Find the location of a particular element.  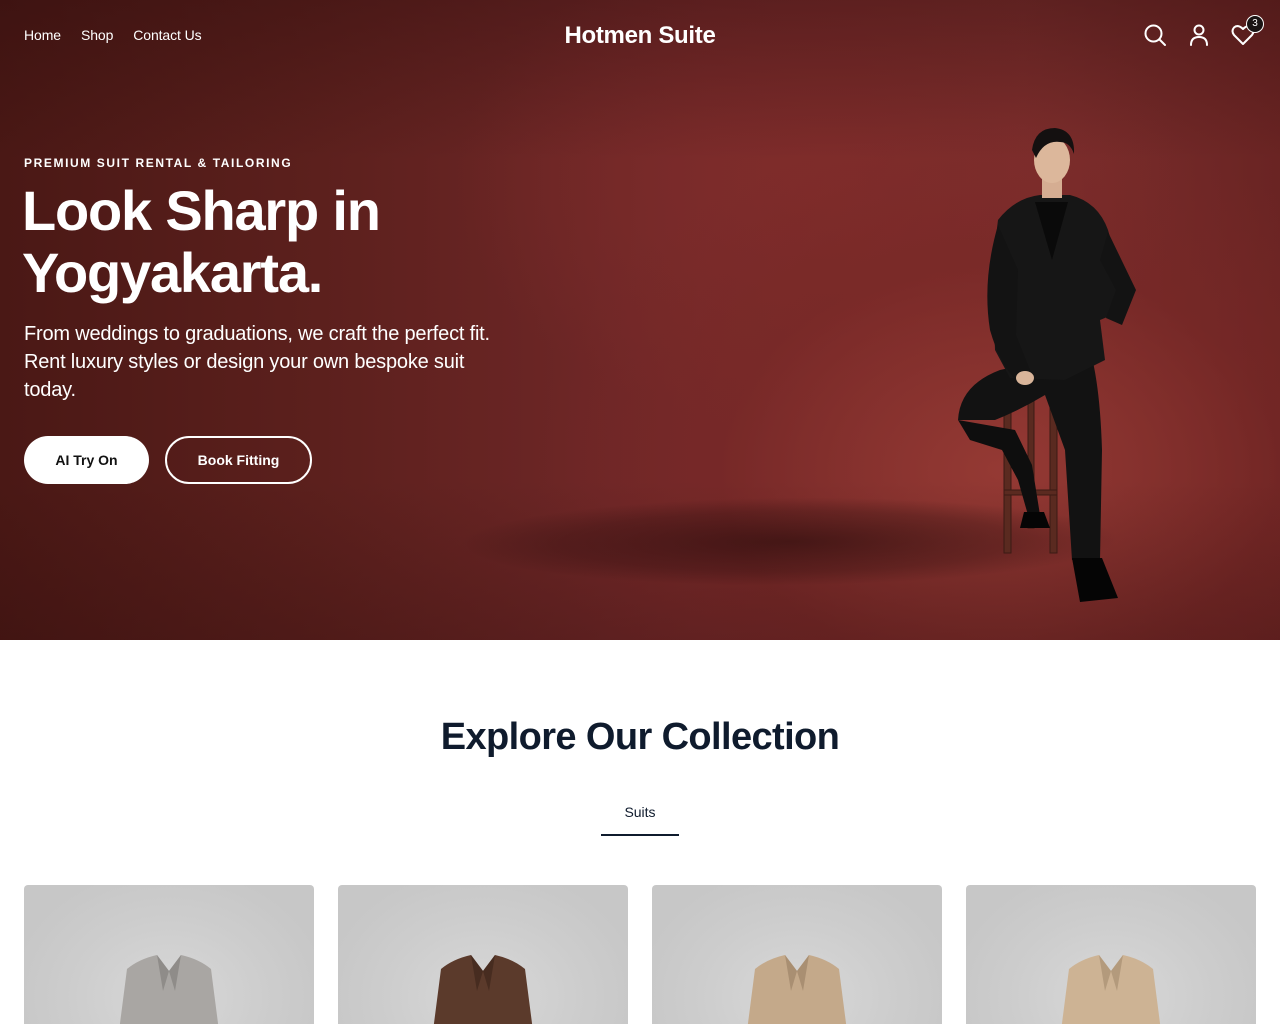

top-navigation: Home Shop Contact Us Hotmen Suite 3 is located at coordinates (640, 36).